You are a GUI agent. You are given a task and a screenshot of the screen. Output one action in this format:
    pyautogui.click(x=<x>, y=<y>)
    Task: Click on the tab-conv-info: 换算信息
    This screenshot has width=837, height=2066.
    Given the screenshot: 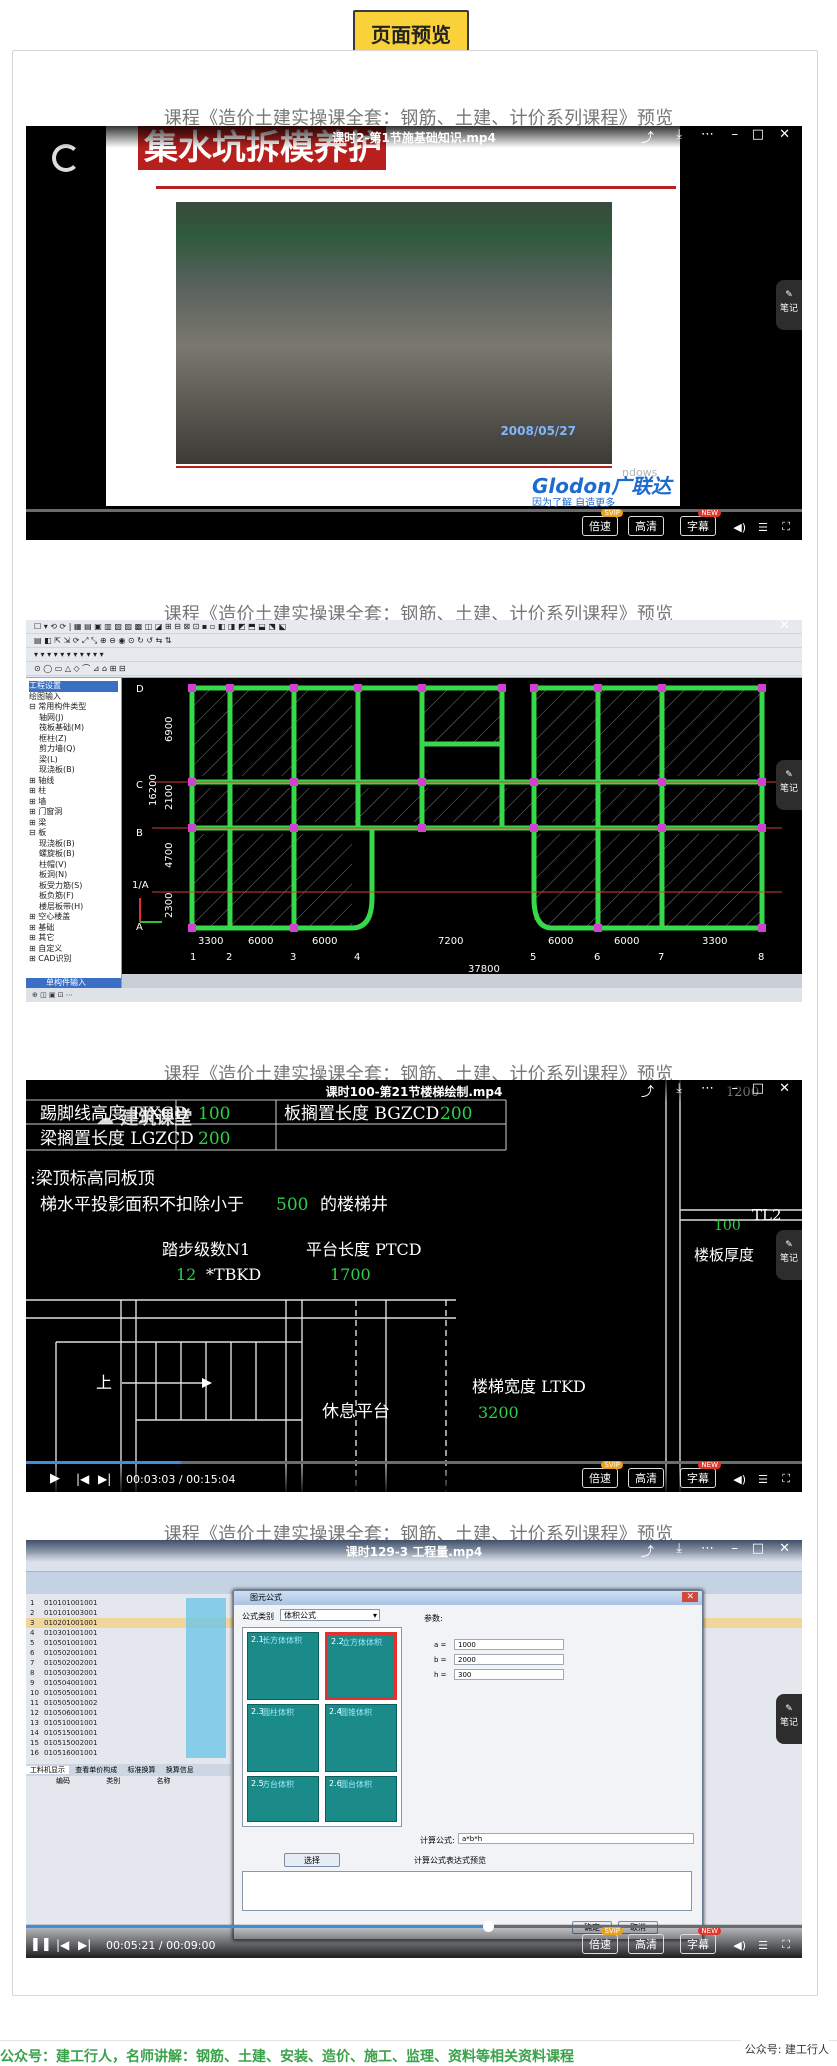 What is the action you would take?
    pyautogui.click(x=180, y=1770)
    